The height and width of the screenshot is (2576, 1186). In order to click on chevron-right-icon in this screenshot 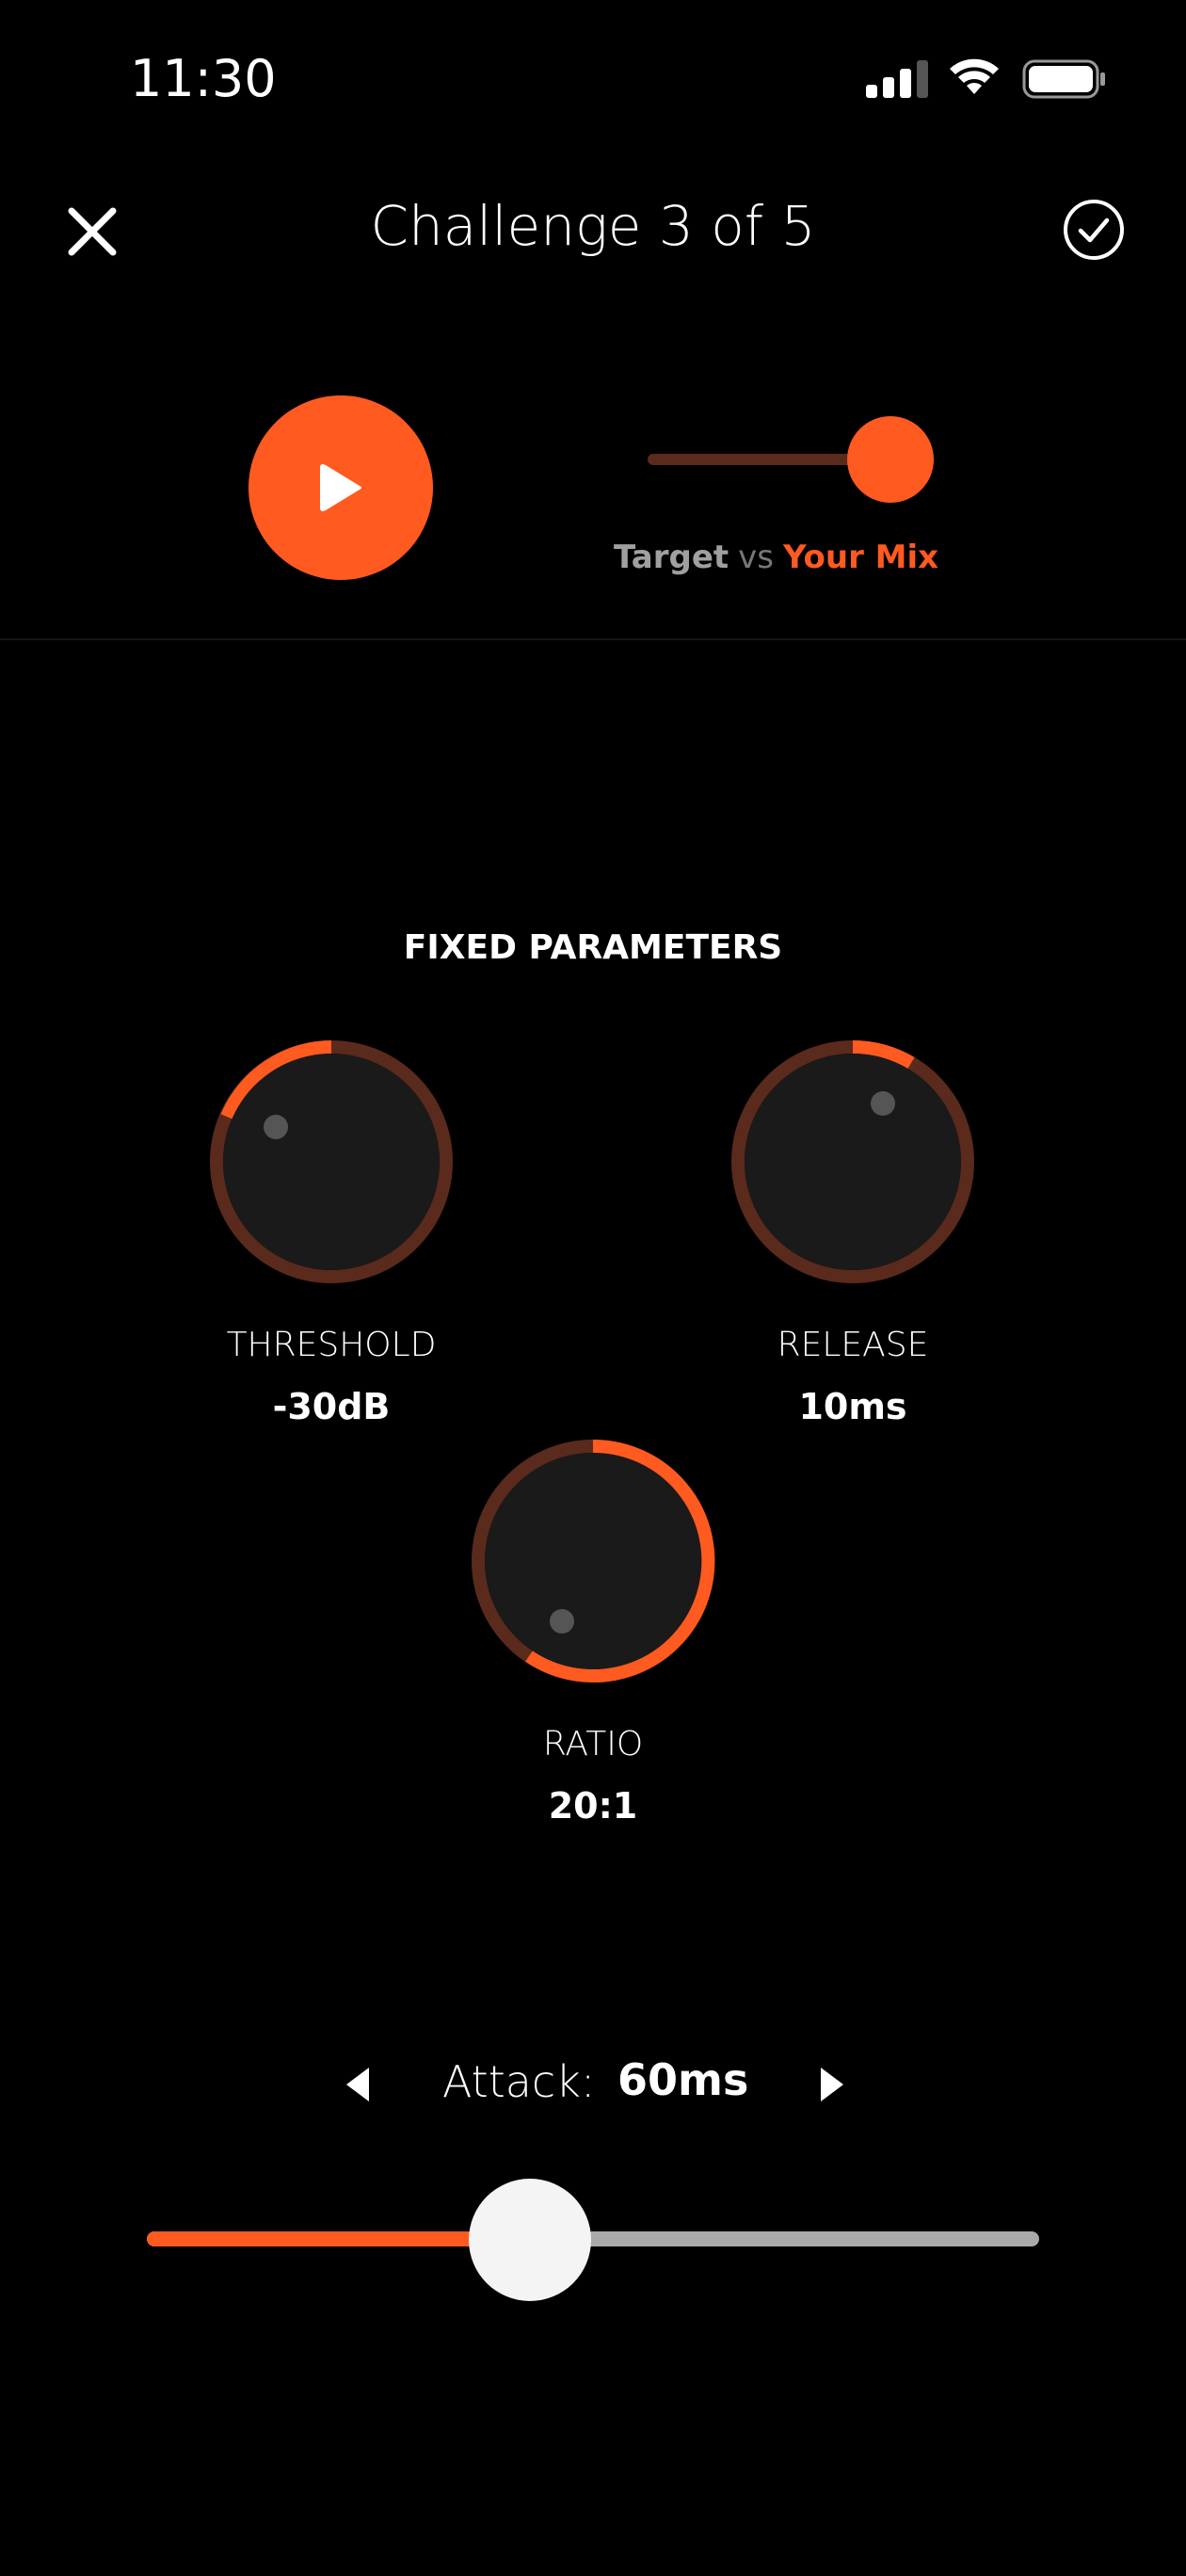, I will do `click(830, 2084)`.